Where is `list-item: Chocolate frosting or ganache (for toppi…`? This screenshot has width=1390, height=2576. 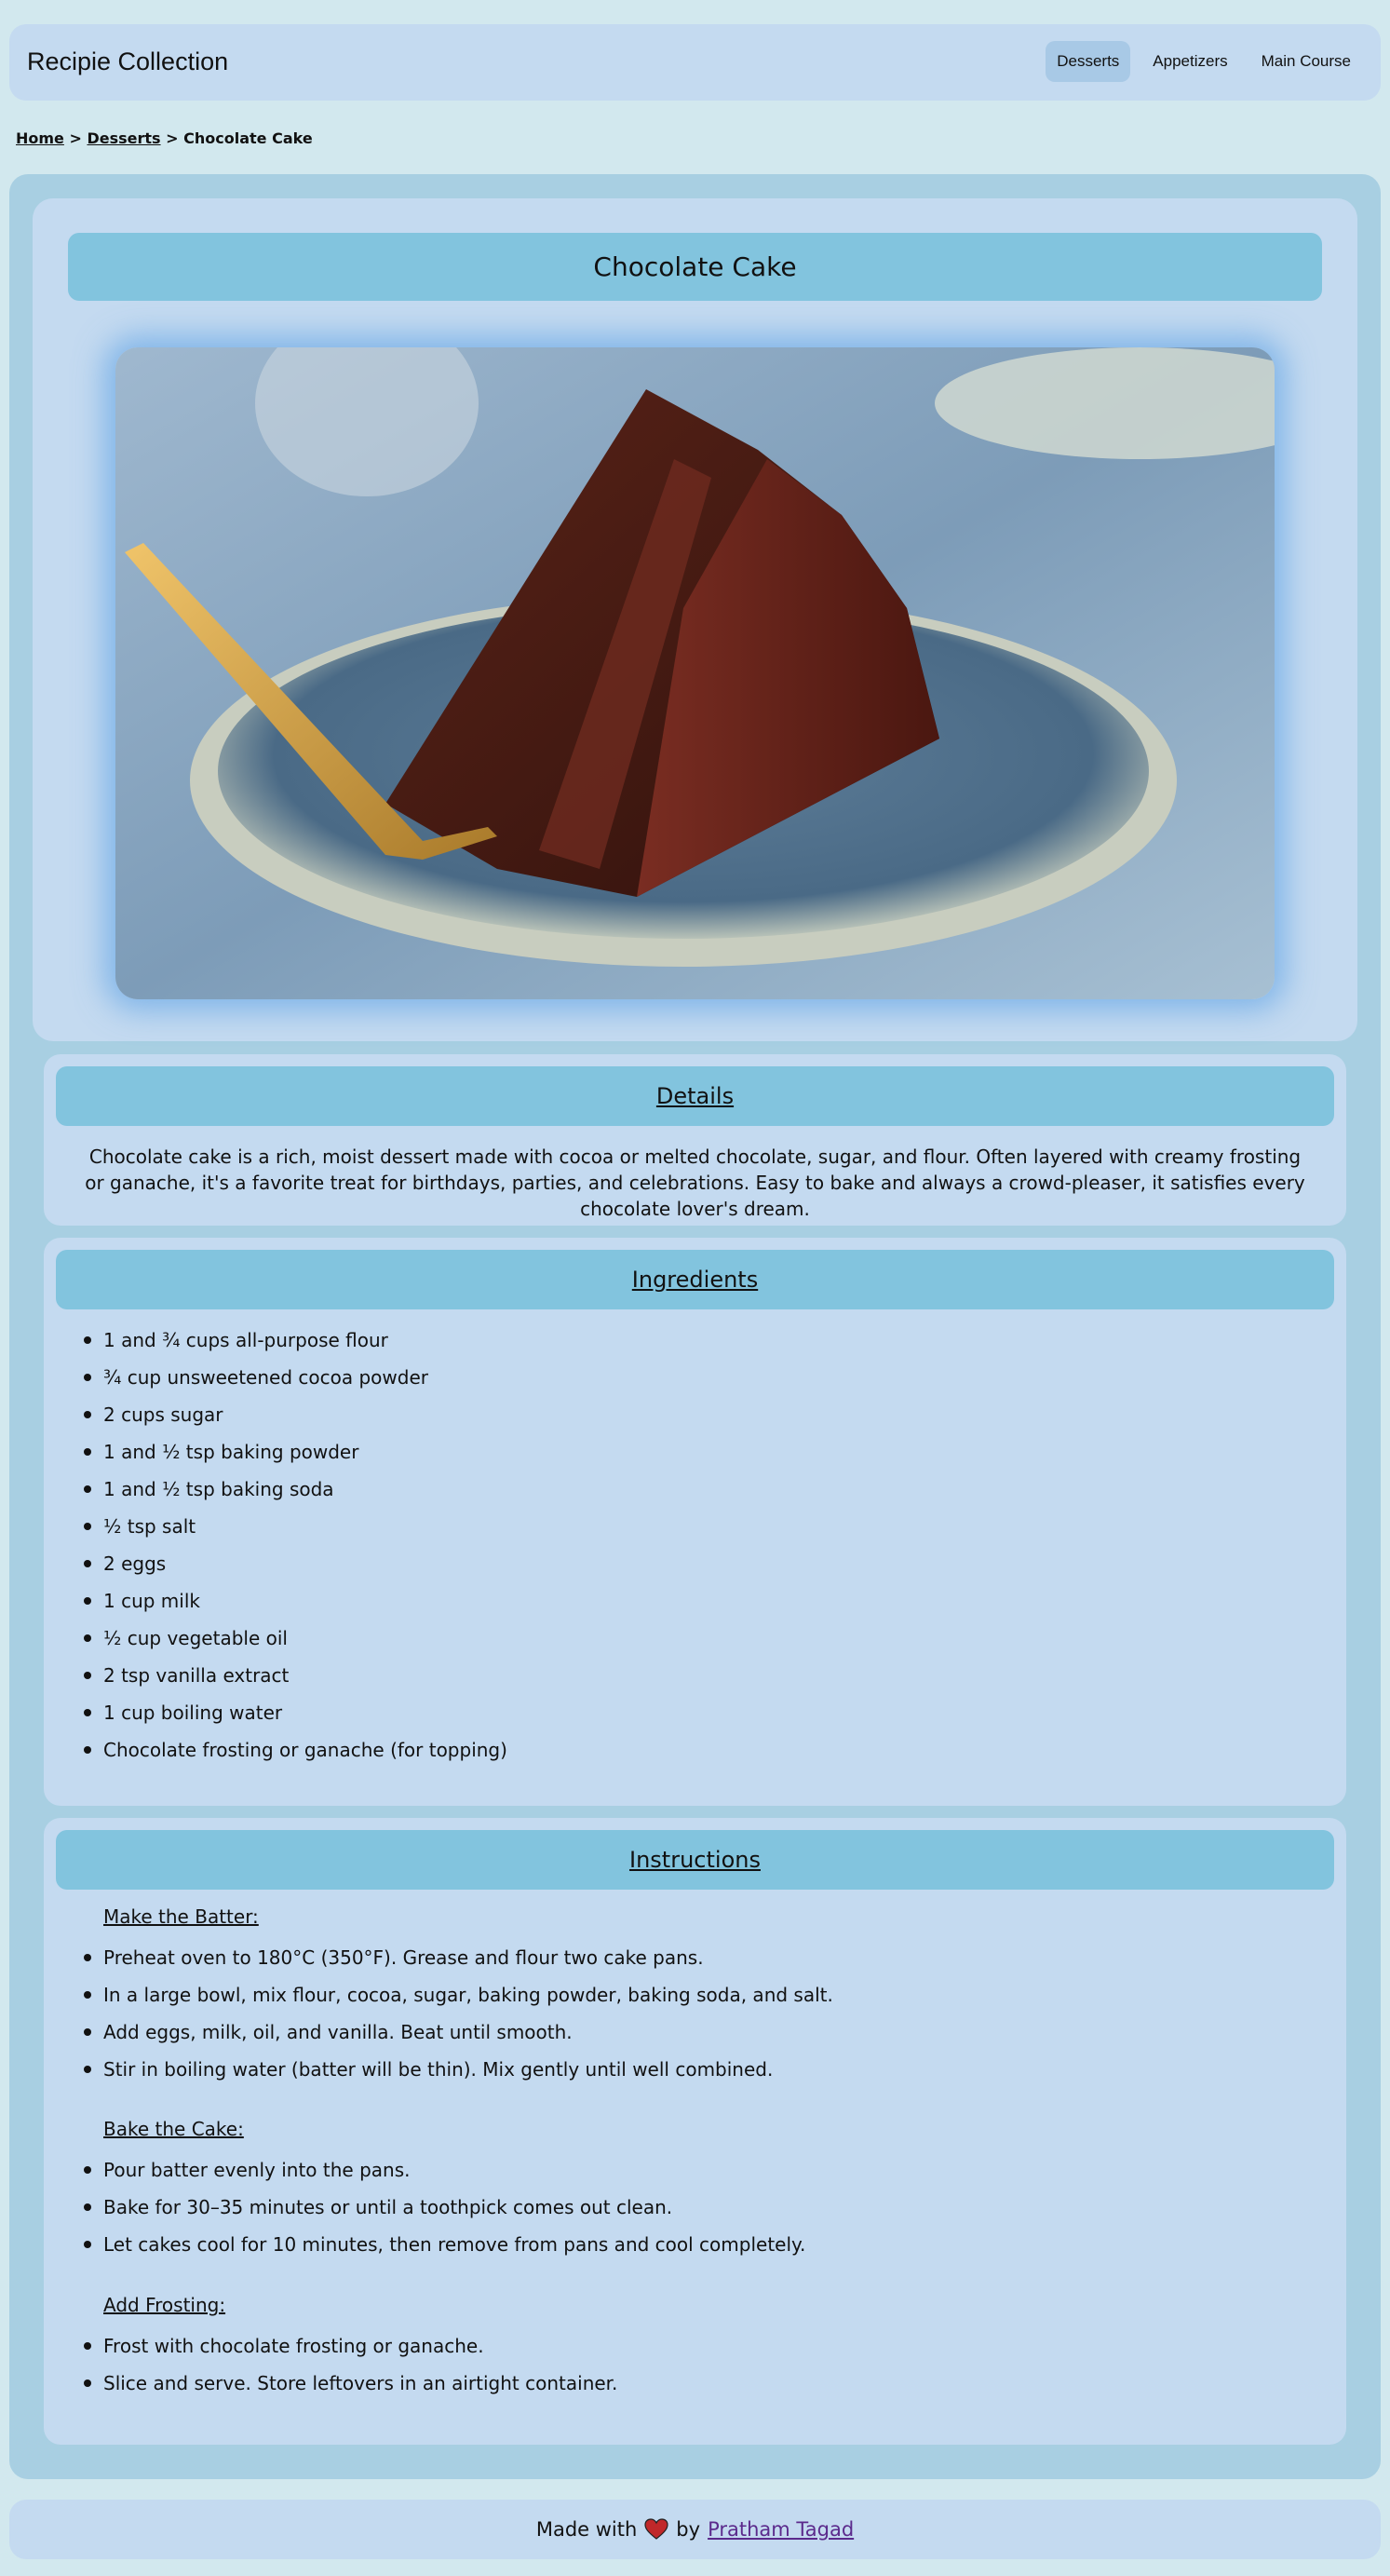 list-item: Chocolate frosting or ganache (for toppi… is located at coordinates (295, 1750).